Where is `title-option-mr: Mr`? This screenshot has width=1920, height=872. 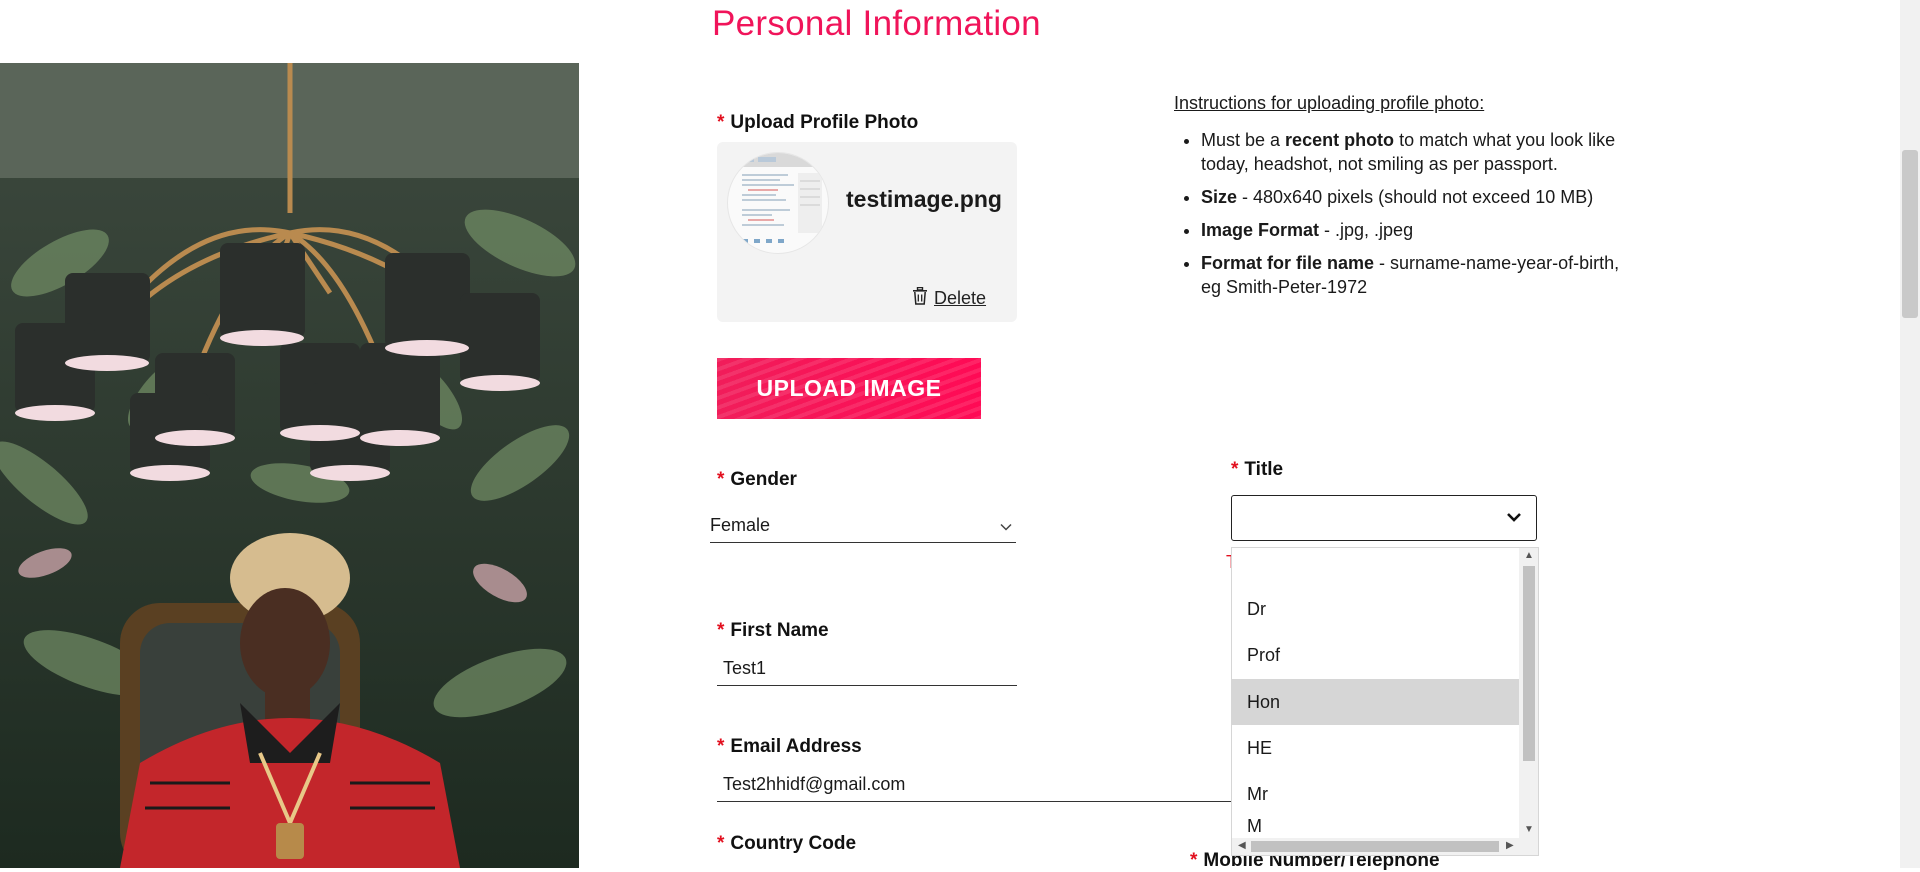 title-option-mr: Mr is located at coordinates (1375, 794).